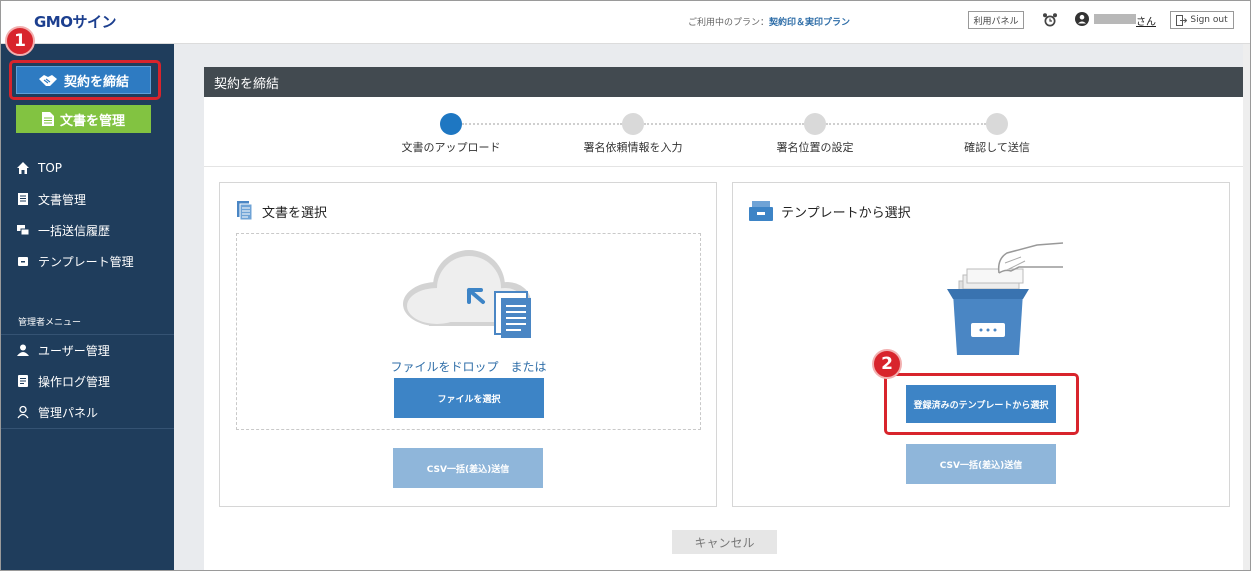 The height and width of the screenshot is (571, 1251). What do you see at coordinates (23, 350) in the screenshot?
I see `user-icon` at bounding box center [23, 350].